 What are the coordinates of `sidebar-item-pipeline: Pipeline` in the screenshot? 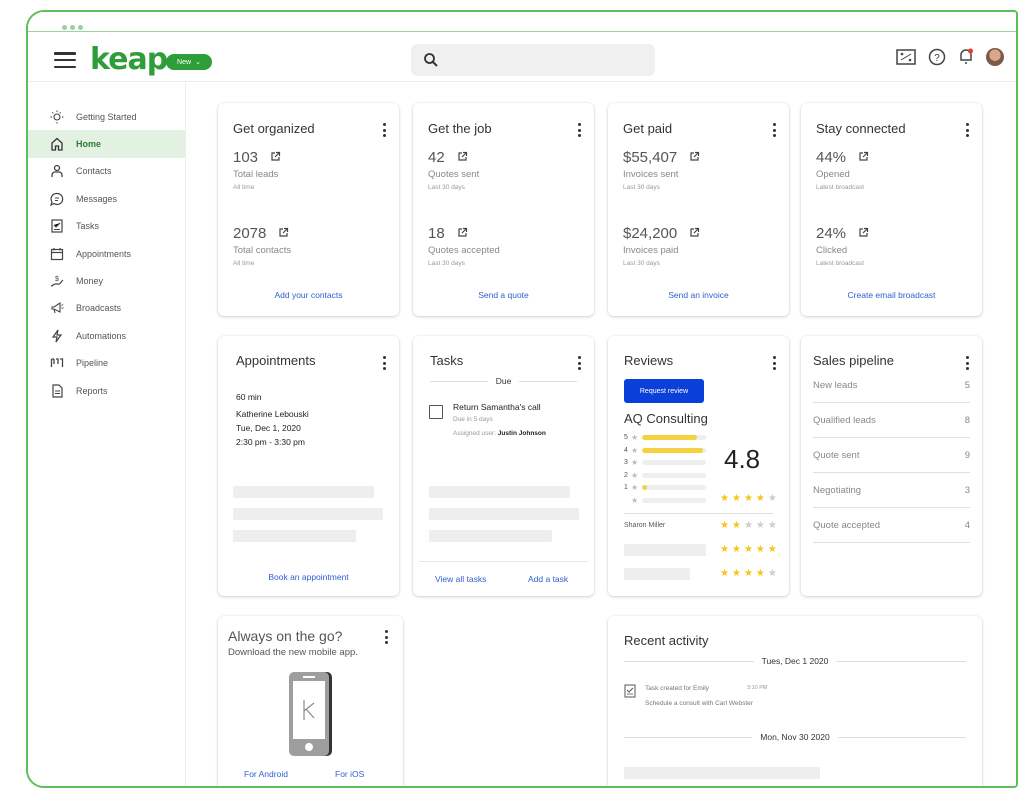 It's located at (106, 363).